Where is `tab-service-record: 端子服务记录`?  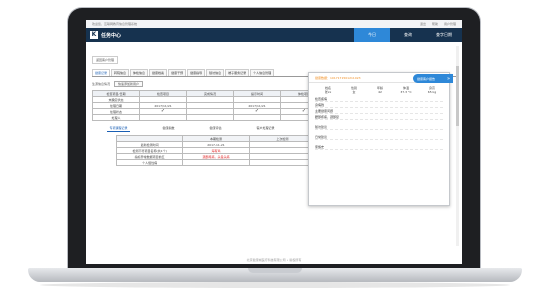 tab-service-record: 端子服务记录 is located at coordinates (237, 72).